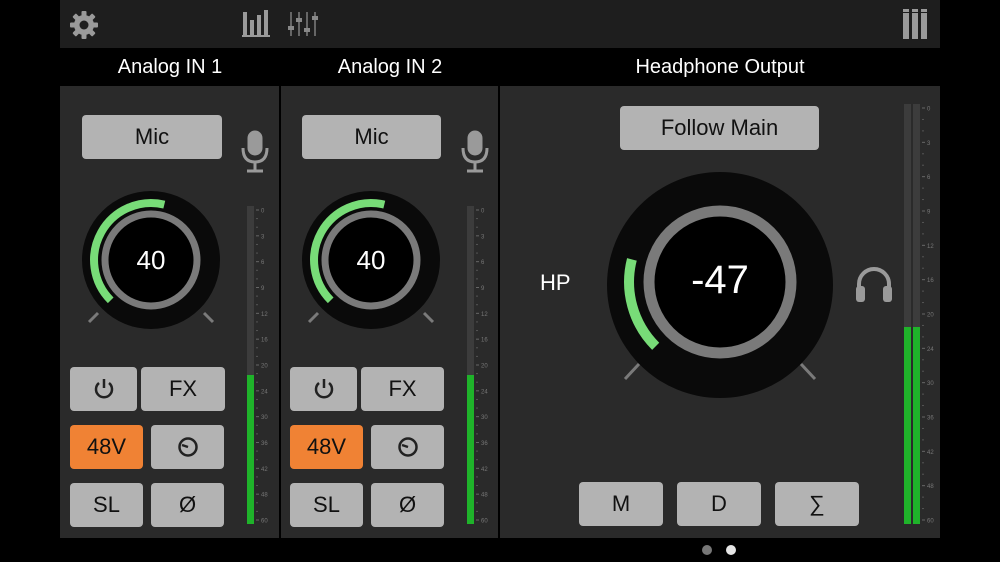 This screenshot has width=1000, height=562. I want to click on top-toolbar, so click(500, 24).